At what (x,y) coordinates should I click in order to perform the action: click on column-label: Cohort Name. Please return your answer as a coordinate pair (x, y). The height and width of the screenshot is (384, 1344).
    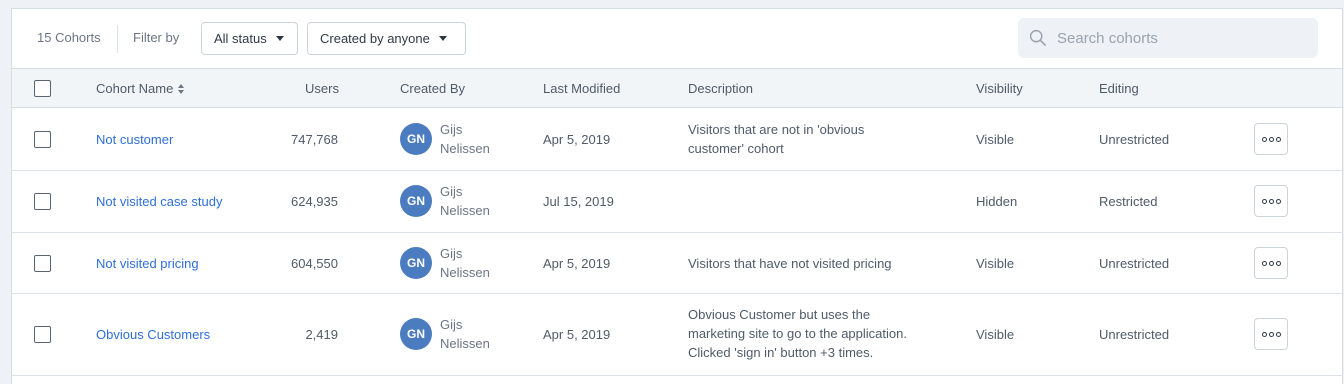
    Looking at the image, I should click on (135, 88).